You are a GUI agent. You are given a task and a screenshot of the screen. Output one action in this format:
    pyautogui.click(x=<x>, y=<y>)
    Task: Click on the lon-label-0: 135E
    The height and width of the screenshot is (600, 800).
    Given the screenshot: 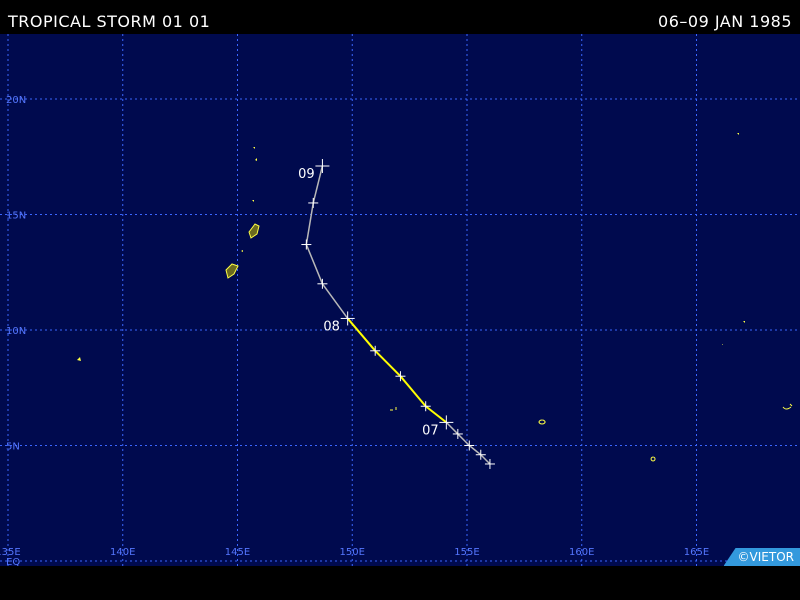 What is the action you would take?
    pyautogui.click(x=10, y=552)
    